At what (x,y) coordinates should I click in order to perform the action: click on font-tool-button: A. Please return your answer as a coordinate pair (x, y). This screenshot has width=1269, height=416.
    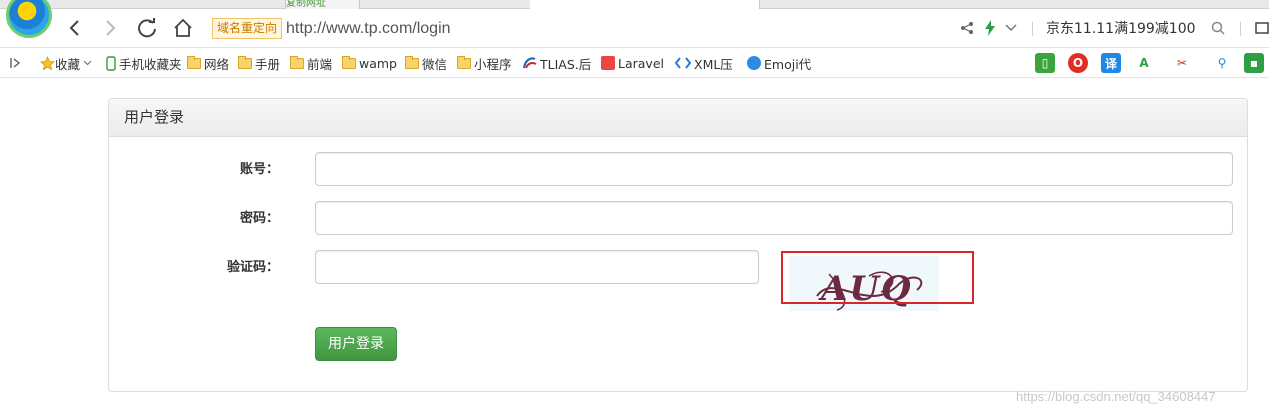
    Looking at the image, I should click on (1144, 63).